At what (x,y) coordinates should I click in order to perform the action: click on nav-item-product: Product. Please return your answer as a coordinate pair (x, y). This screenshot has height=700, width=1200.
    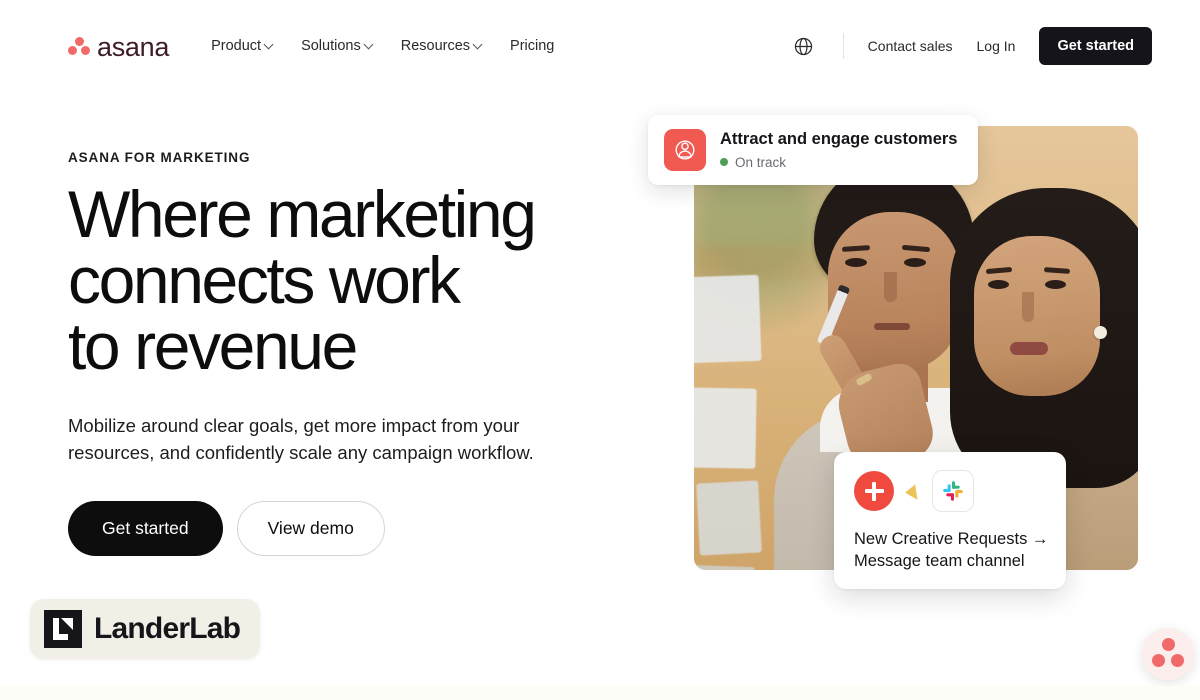
    Looking at the image, I should click on (242, 46).